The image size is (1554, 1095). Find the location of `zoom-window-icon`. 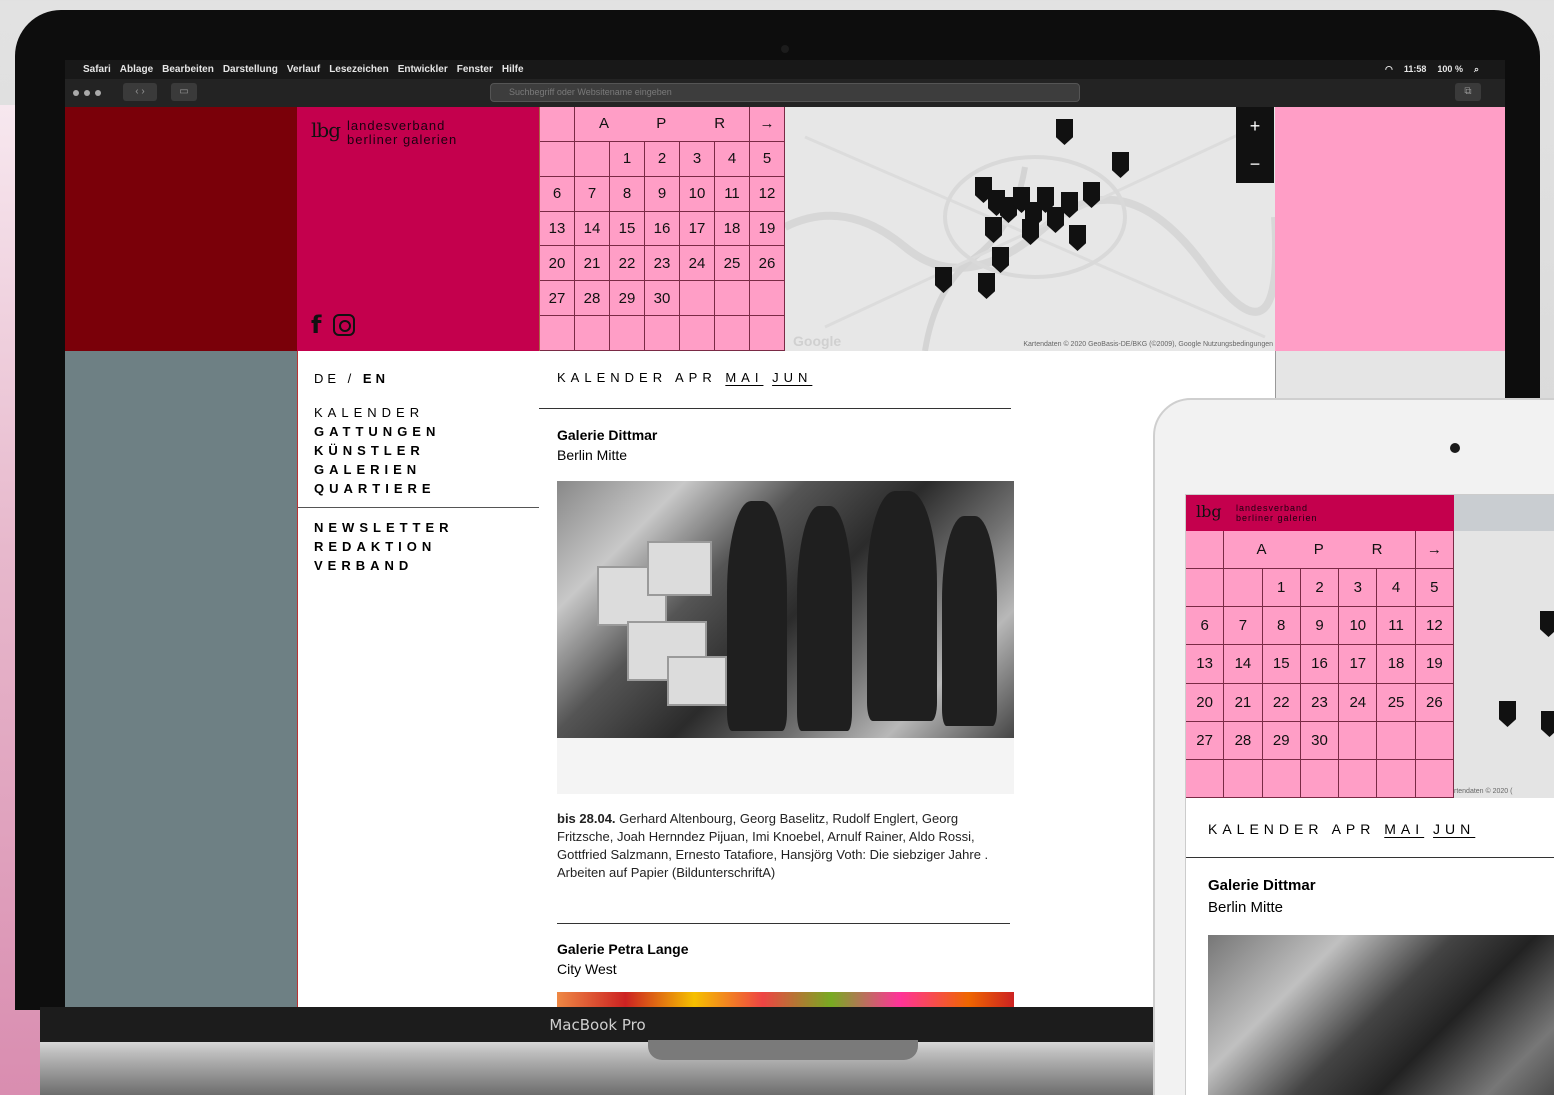

zoom-window-icon is located at coordinates (98, 93).